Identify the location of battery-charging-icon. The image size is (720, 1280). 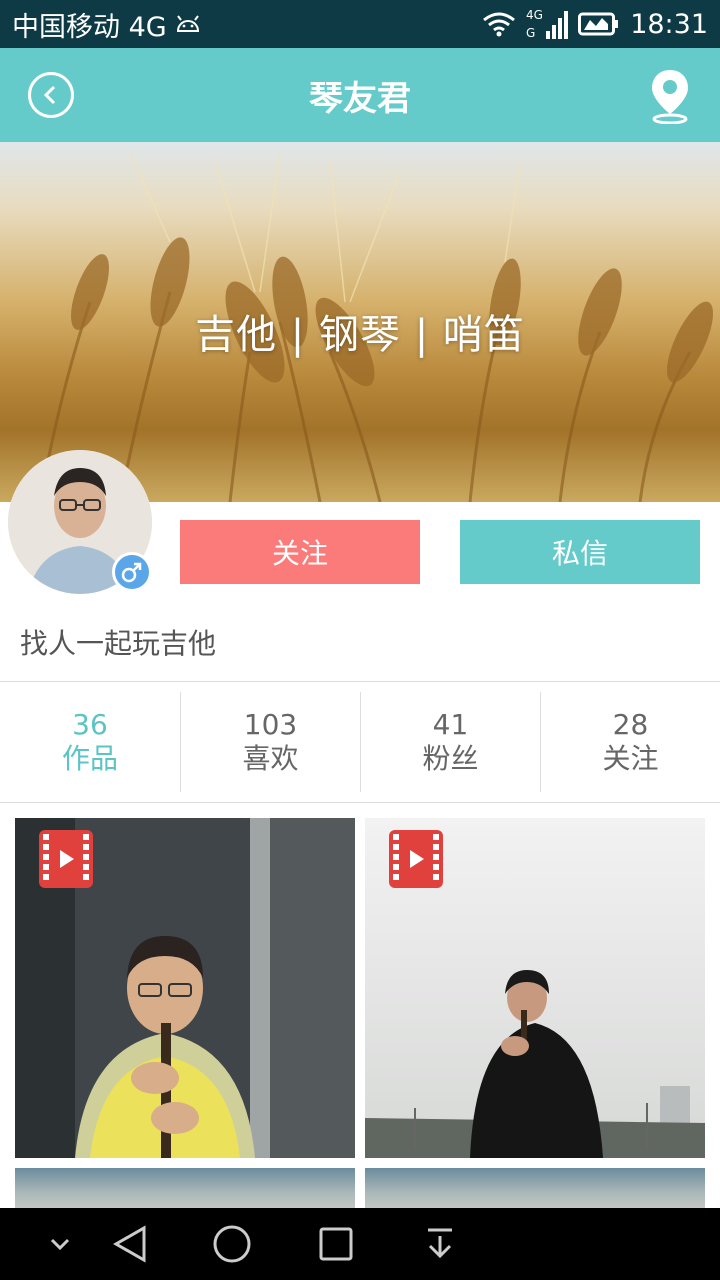
(598, 24).